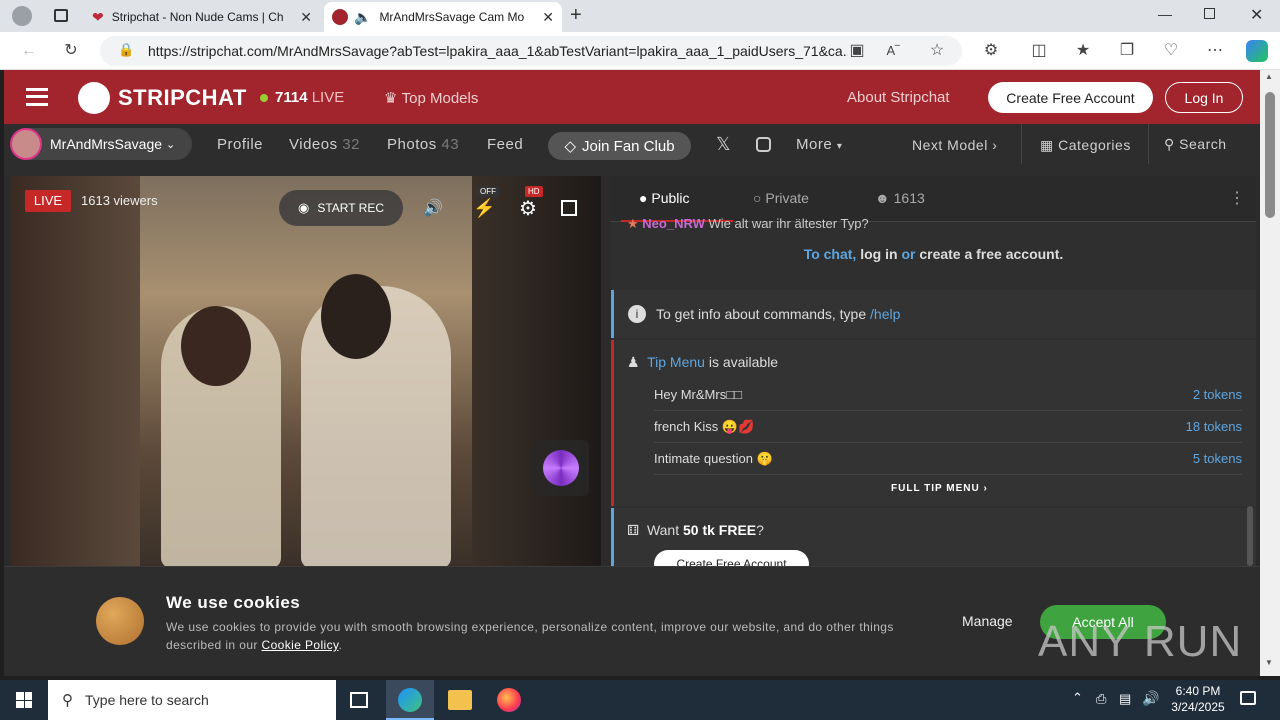  What do you see at coordinates (106, 144) in the screenshot?
I see `model-name: MrAndMrsSavage` at bounding box center [106, 144].